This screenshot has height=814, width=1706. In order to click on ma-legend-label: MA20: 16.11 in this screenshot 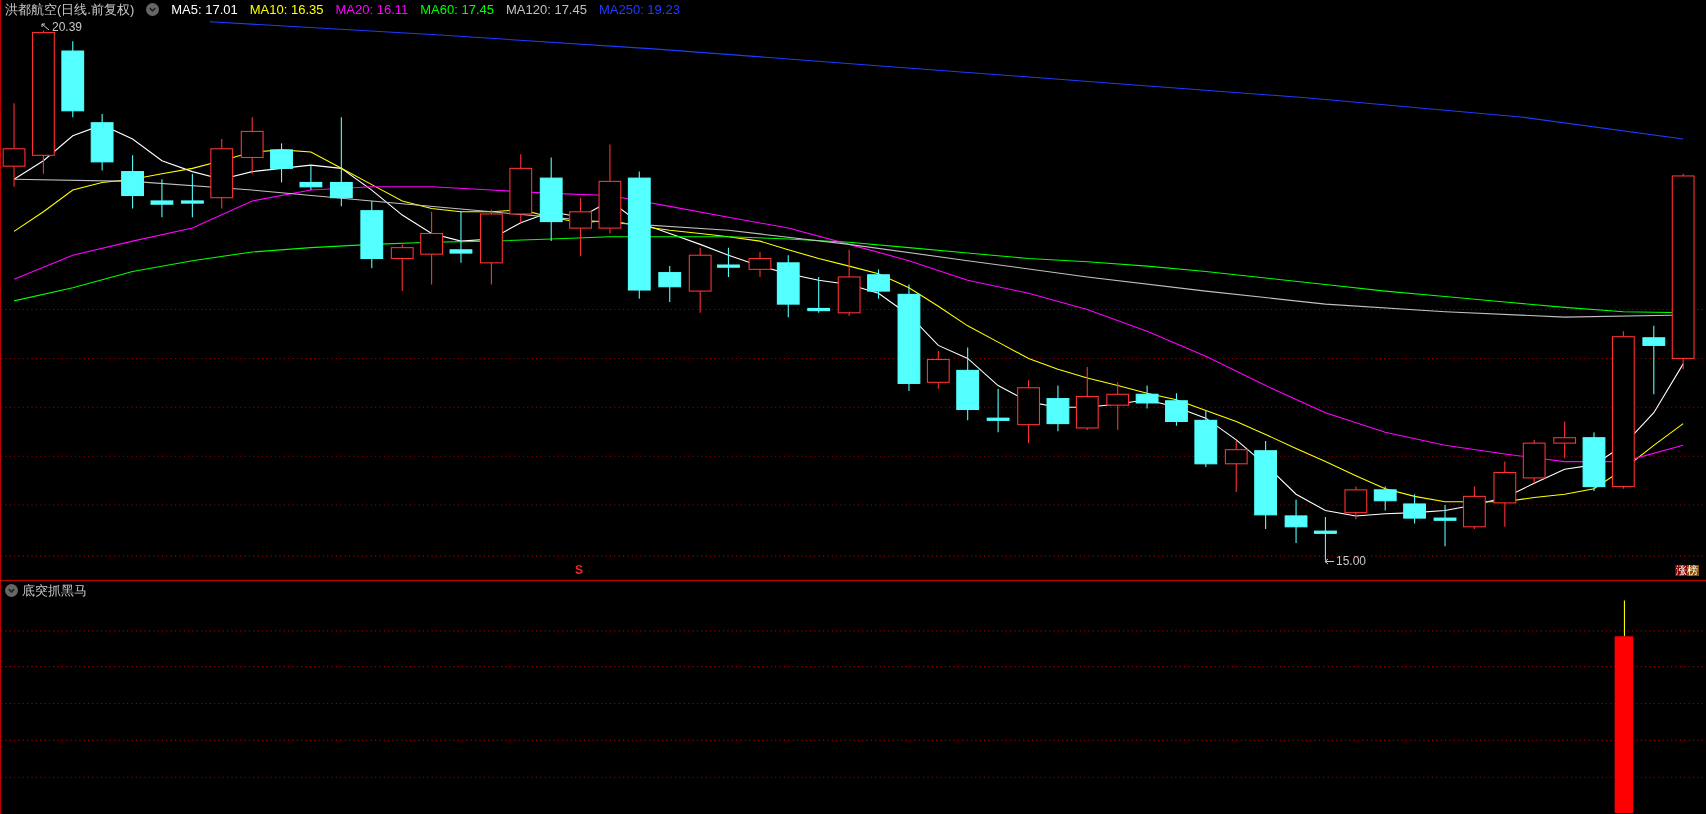, I will do `click(372, 9)`.